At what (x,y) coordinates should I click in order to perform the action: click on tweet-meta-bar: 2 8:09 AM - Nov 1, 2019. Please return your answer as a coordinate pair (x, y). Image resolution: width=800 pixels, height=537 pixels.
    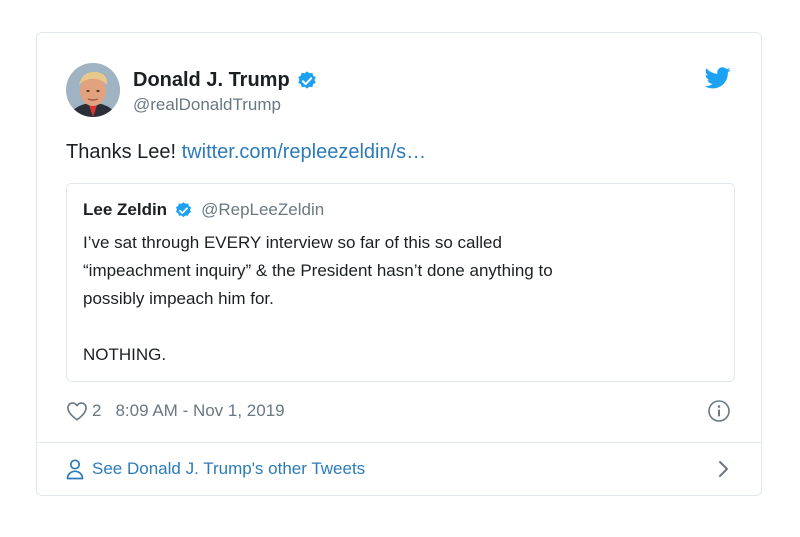
    Looking at the image, I should click on (398, 411).